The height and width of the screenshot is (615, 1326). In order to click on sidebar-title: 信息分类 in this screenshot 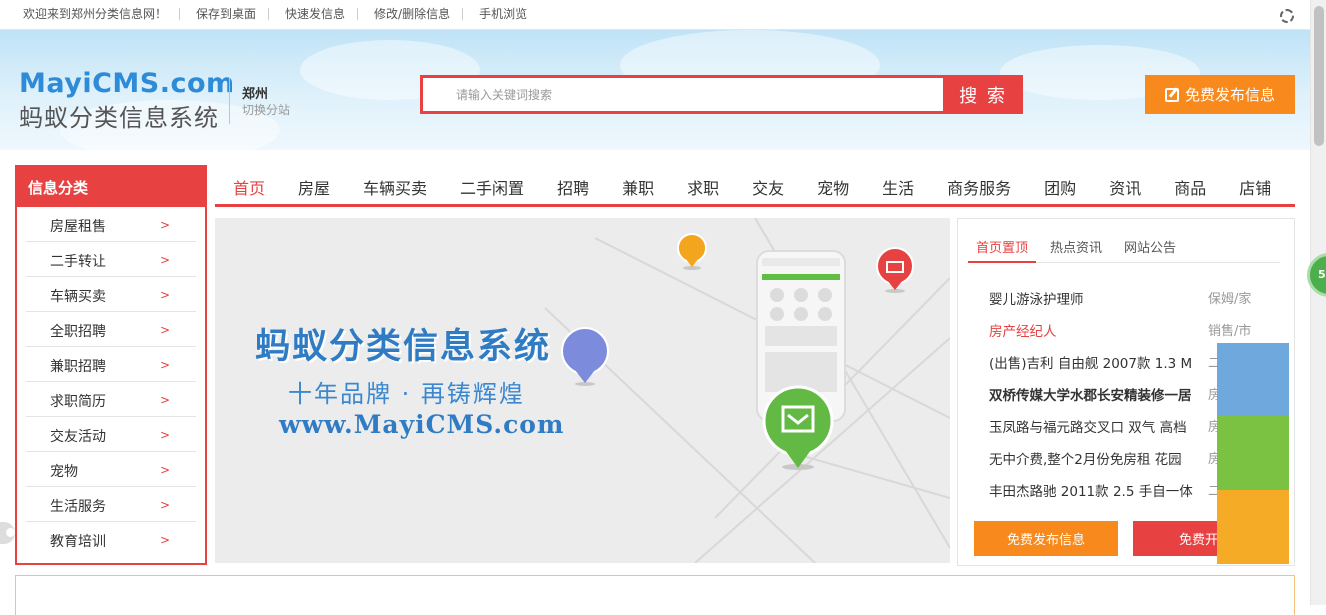, I will do `click(111, 187)`.